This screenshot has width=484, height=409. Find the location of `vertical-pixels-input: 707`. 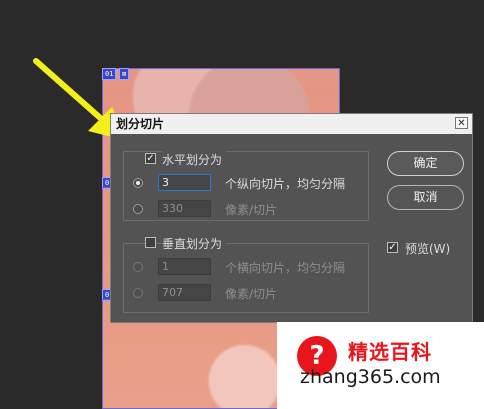

vertical-pixels-input: 707 is located at coordinates (184, 292).